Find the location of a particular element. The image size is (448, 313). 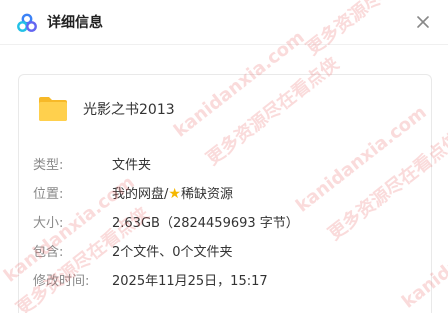

cloud-drive-icon is located at coordinates (27, 22).